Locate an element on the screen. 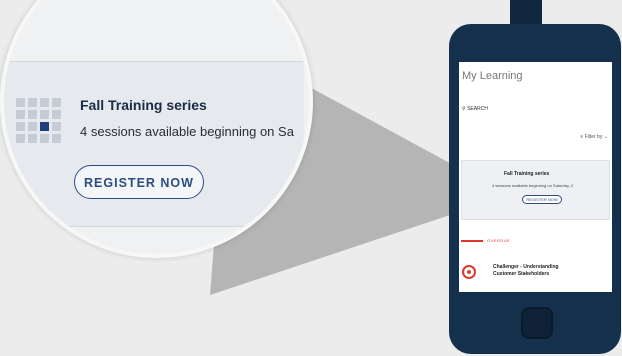 The image size is (622, 356). card-title: Fall Training series is located at coordinates (143, 105).